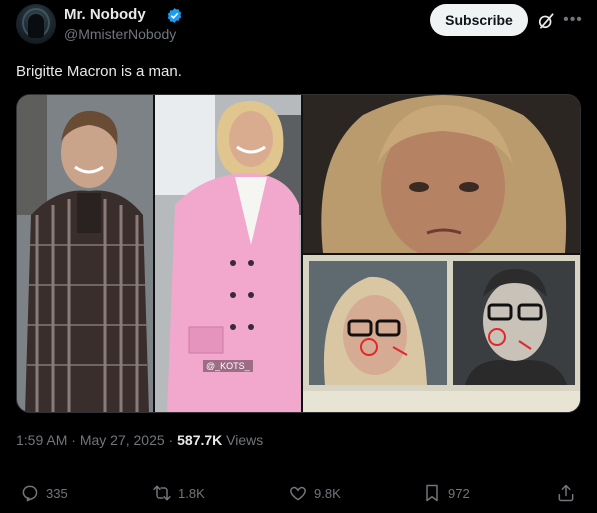 The height and width of the screenshot is (513, 597). What do you see at coordinates (300, 24) in the screenshot?
I see `tweet-header: Mr. Nobody @MmisterNobody Subscribe •••` at bounding box center [300, 24].